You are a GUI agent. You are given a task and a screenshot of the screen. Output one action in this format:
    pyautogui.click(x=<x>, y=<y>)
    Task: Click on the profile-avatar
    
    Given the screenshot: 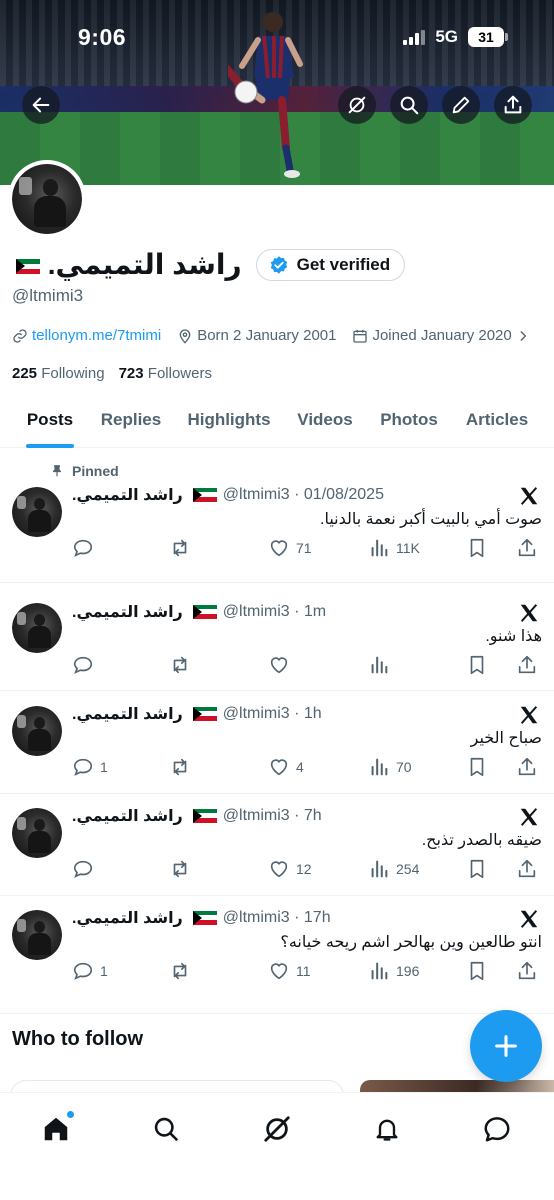 What is the action you would take?
    pyautogui.click(x=47, y=199)
    